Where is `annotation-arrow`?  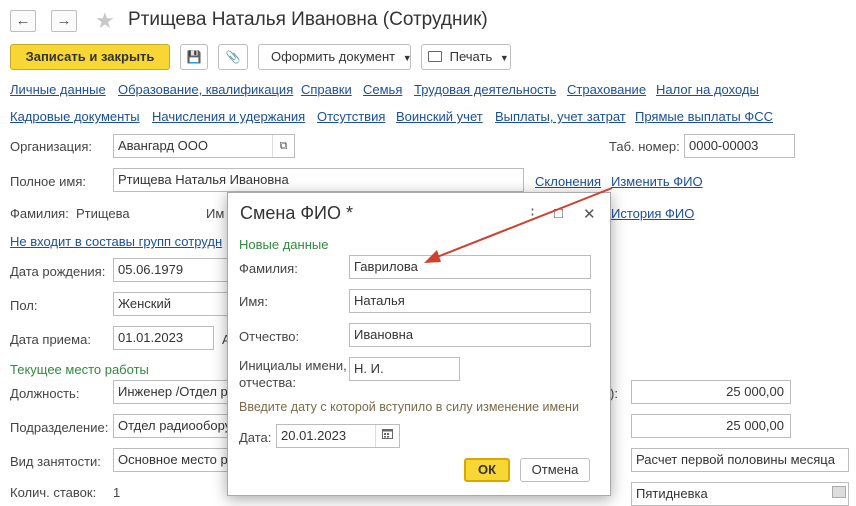
annotation-arrow is located at coordinates (518, 225).